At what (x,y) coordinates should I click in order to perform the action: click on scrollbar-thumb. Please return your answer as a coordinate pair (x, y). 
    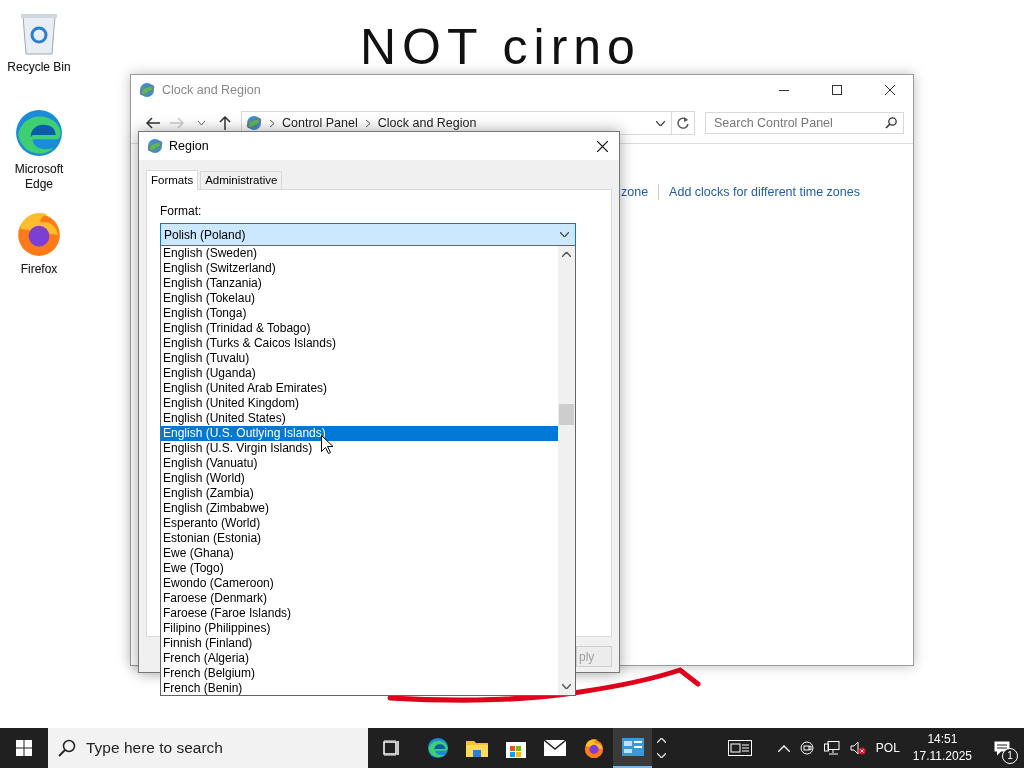
    Looking at the image, I should click on (566, 414).